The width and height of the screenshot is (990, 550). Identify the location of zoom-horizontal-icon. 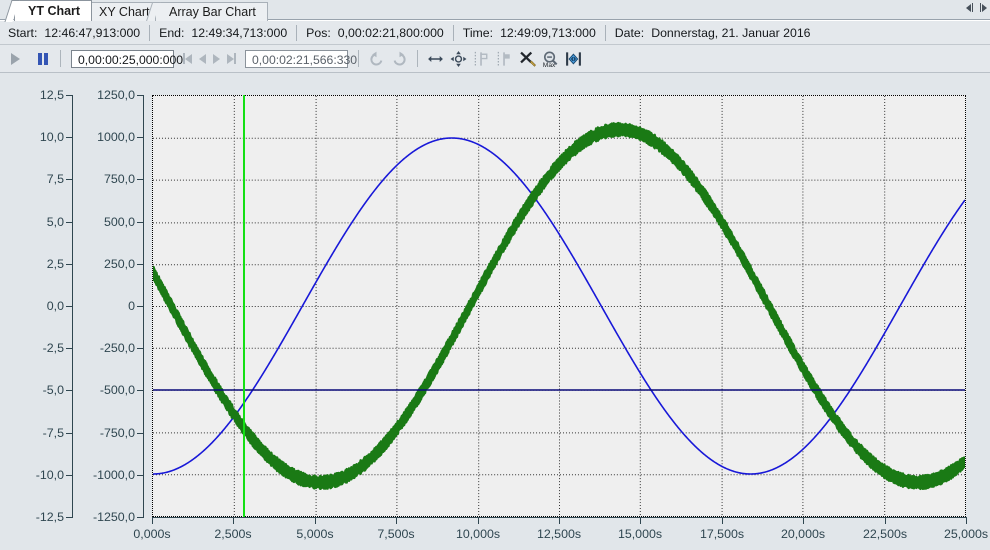
(435, 58).